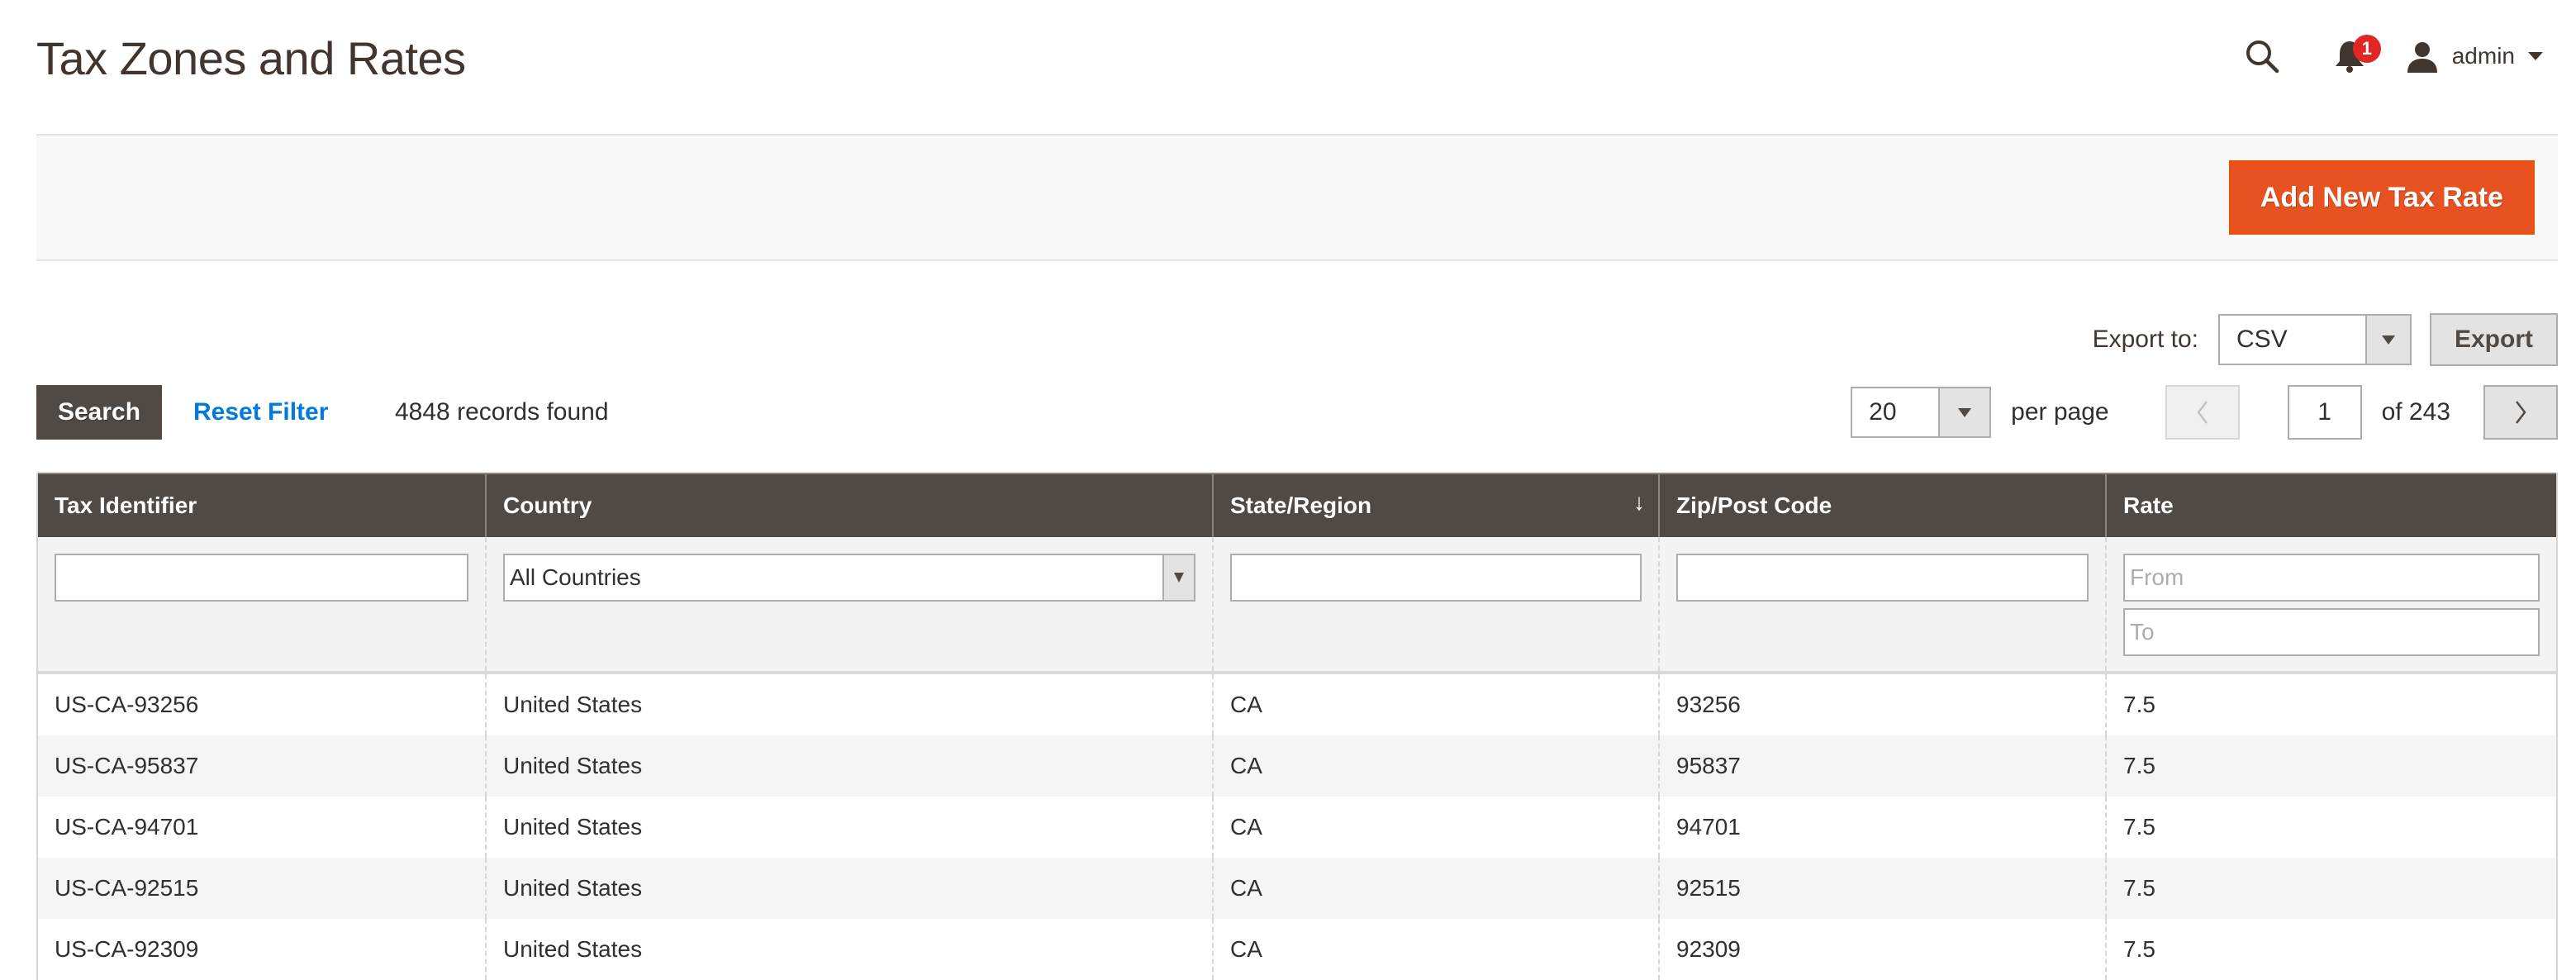 This screenshot has width=2576, height=980. Describe the element at coordinates (1297, 606) in the screenshot. I see `filter-row: All Countries From To` at that location.